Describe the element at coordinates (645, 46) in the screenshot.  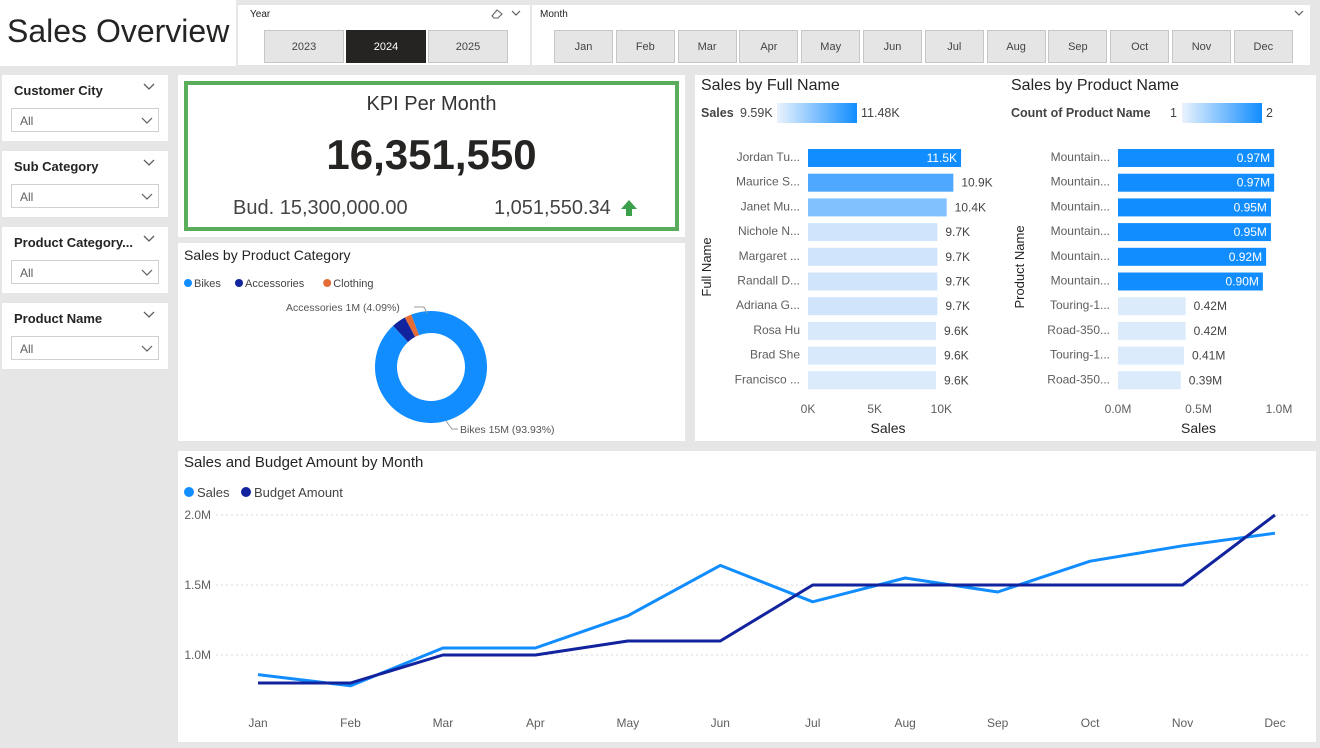
I see `month-option-feb: Feb` at that location.